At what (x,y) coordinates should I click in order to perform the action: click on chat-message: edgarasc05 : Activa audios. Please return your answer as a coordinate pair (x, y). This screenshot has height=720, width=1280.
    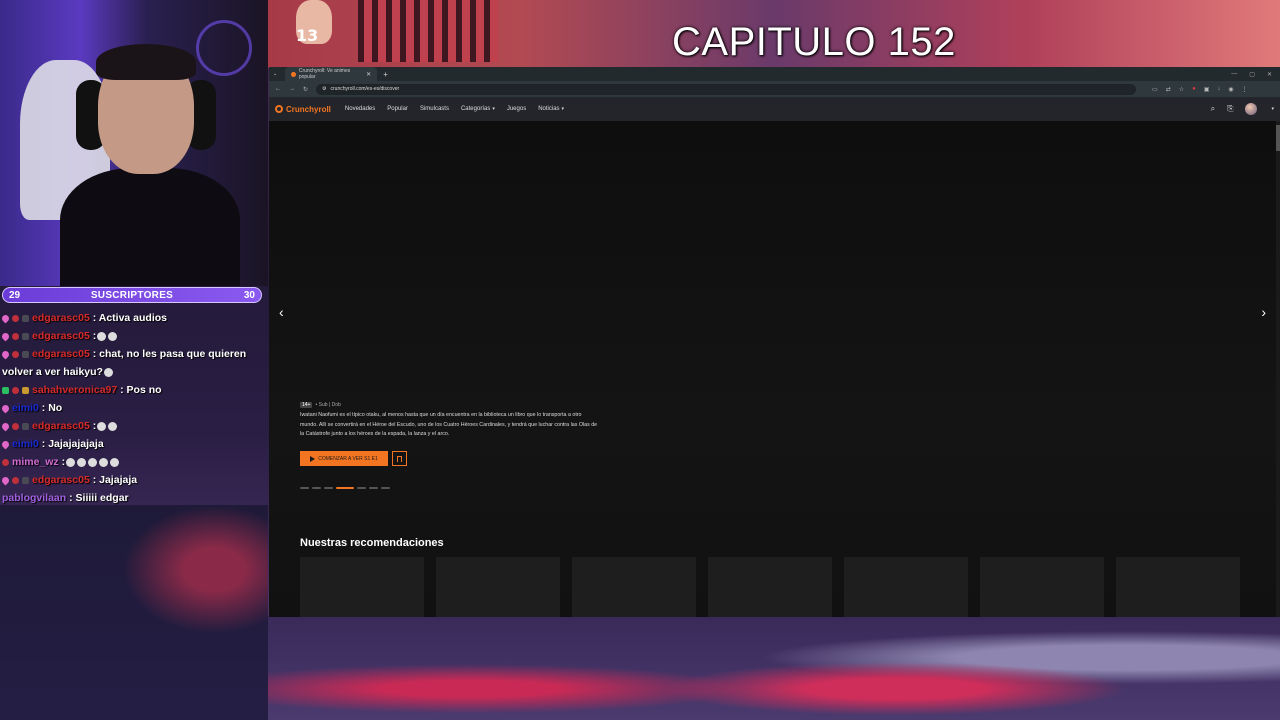
    Looking at the image, I should click on (132, 318).